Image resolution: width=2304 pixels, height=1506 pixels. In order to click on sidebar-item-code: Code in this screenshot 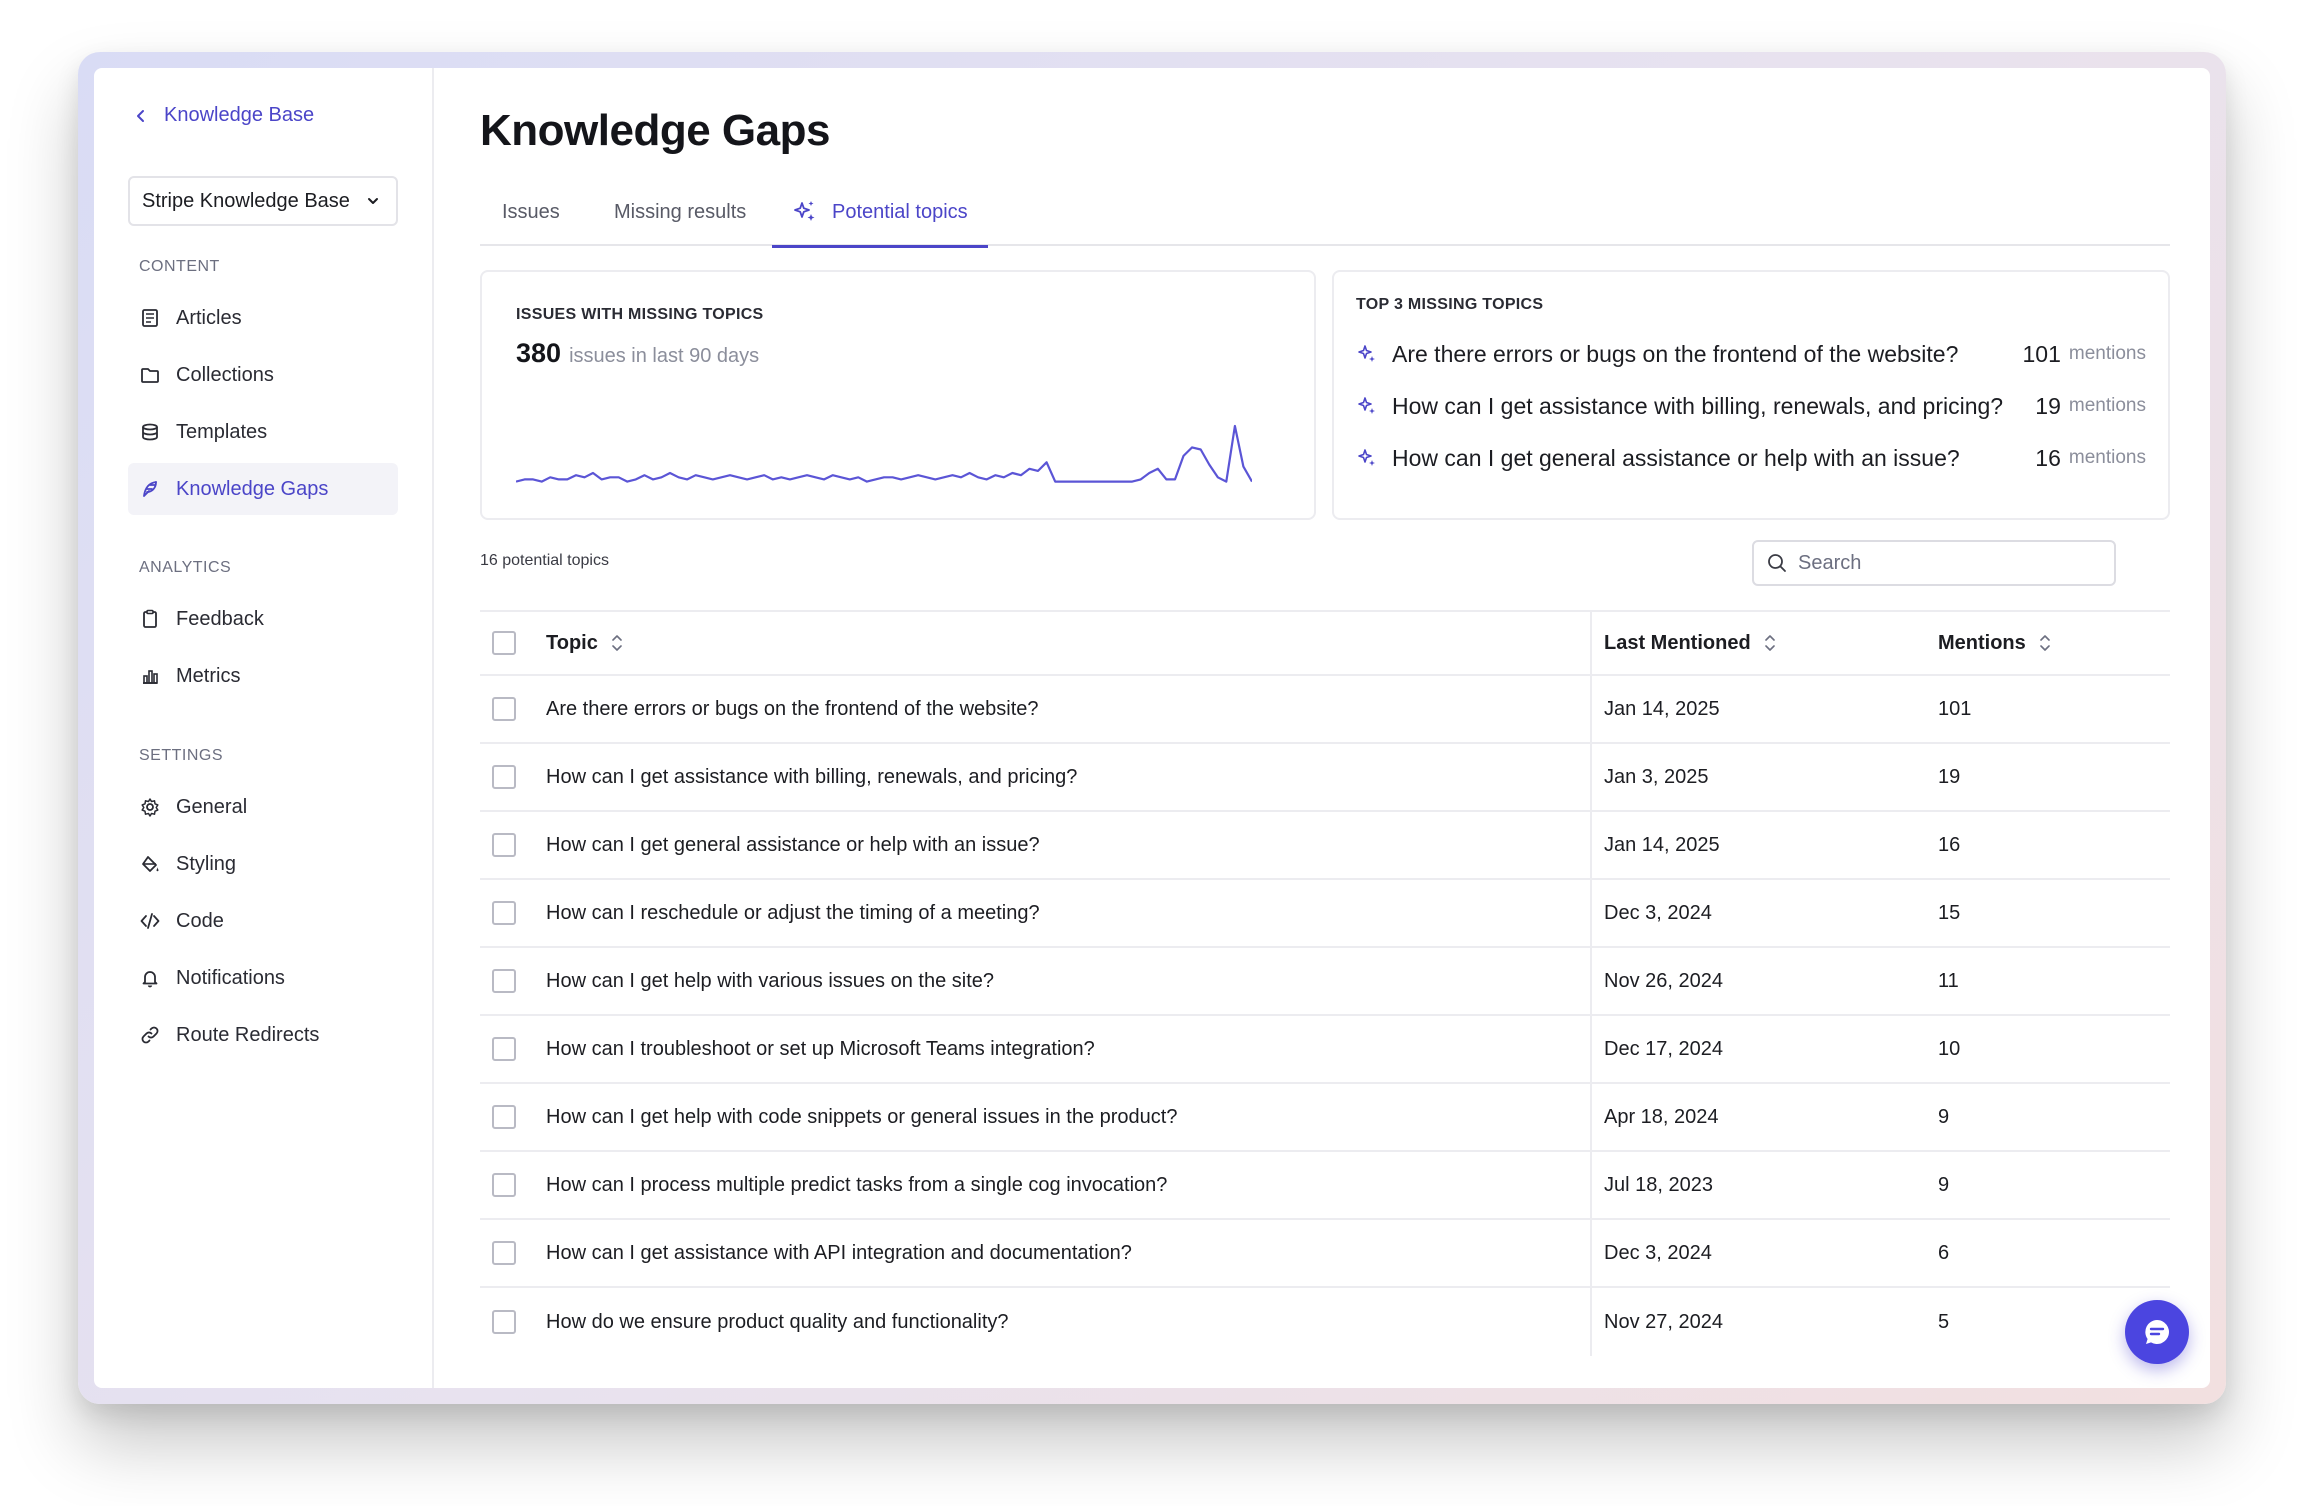, I will do `click(263, 921)`.